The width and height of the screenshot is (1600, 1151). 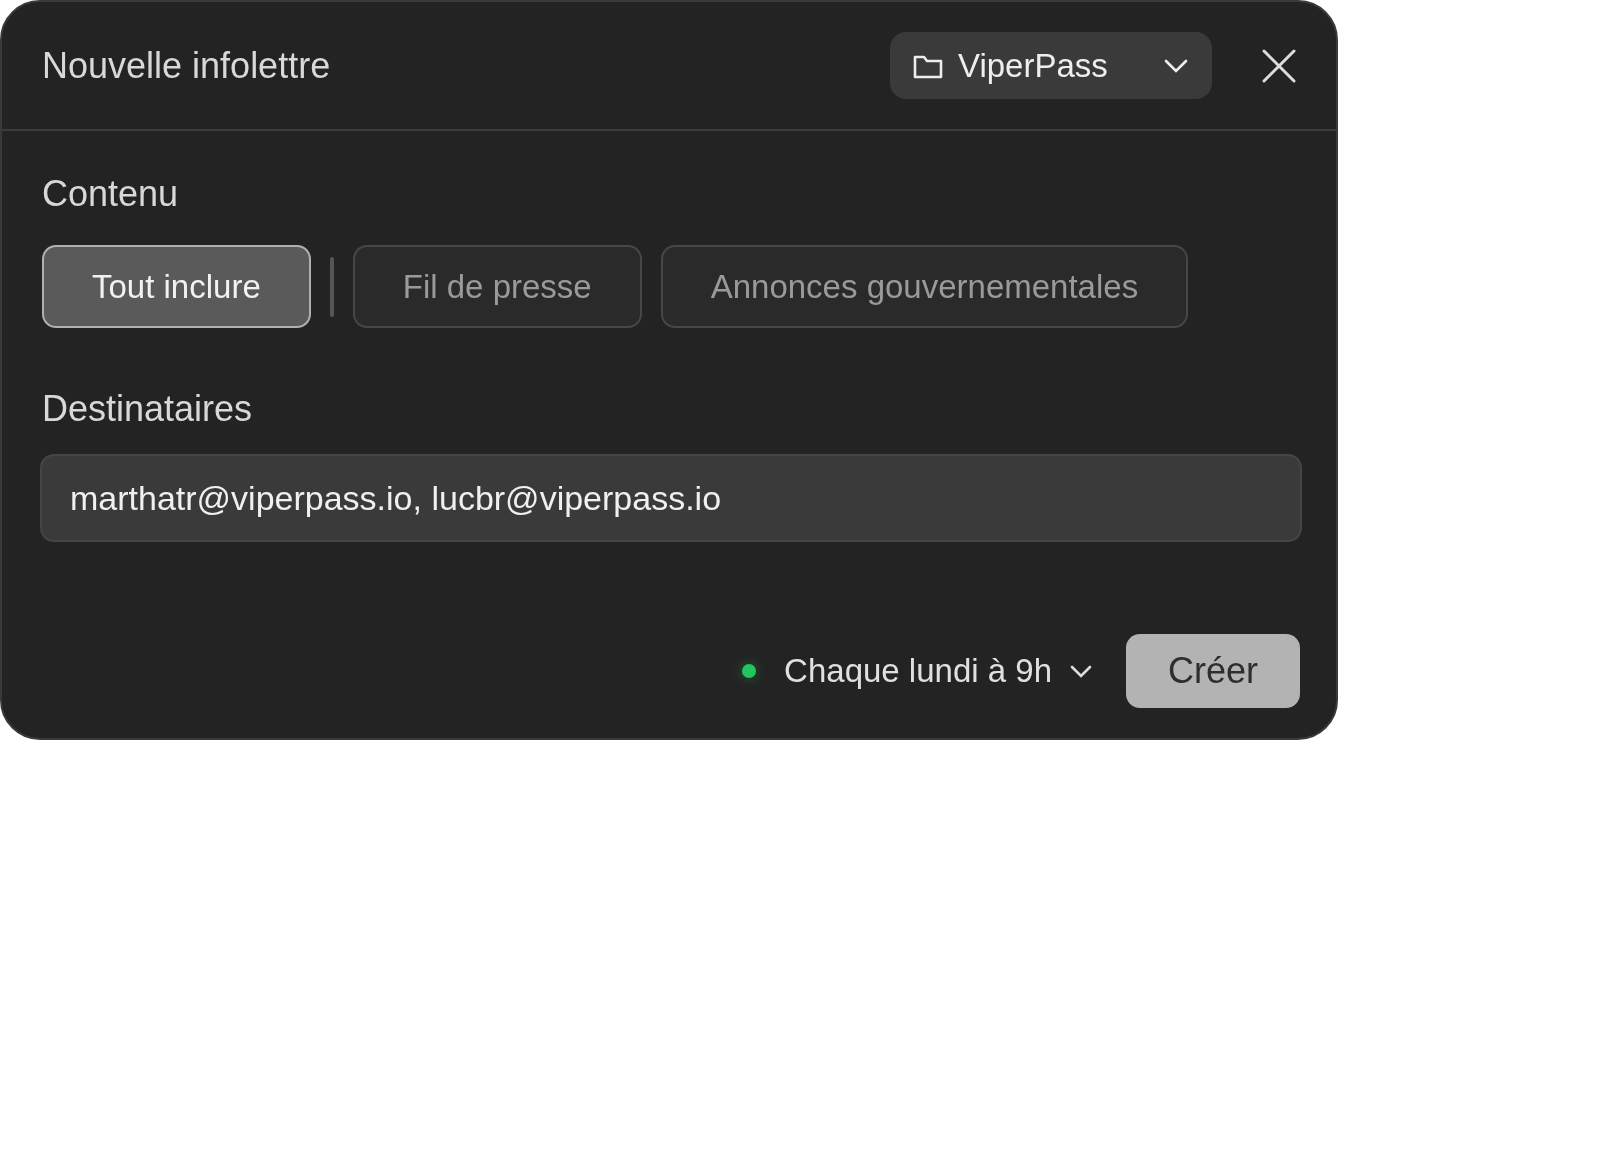 What do you see at coordinates (497, 286) in the screenshot?
I see `filter-tab: Fil de presse` at bounding box center [497, 286].